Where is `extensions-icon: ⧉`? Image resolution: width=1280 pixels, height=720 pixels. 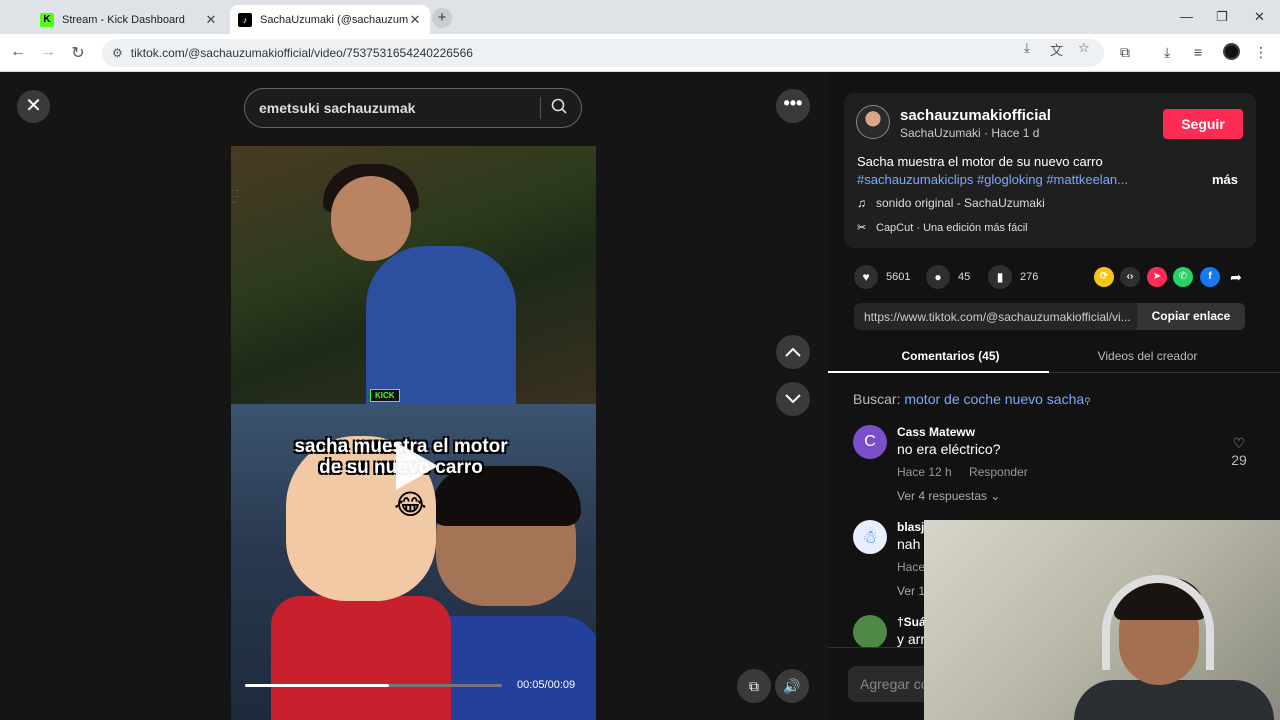 extensions-icon: ⧉ is located at coordinates (1125, 52).